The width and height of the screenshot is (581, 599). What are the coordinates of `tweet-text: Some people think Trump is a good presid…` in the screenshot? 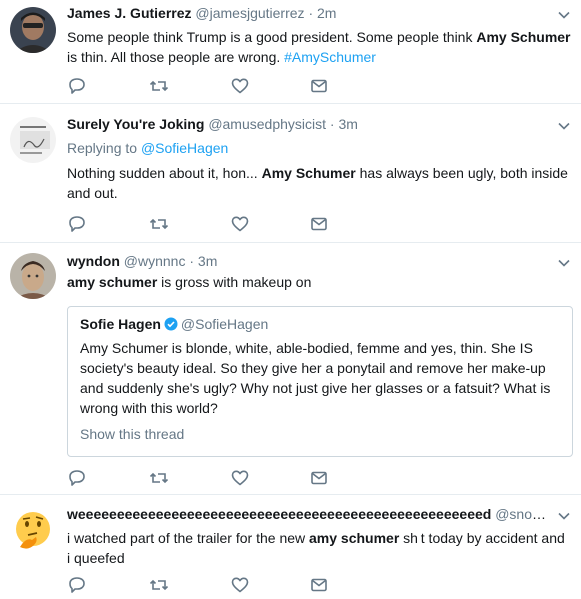 It's located at (319, 47).